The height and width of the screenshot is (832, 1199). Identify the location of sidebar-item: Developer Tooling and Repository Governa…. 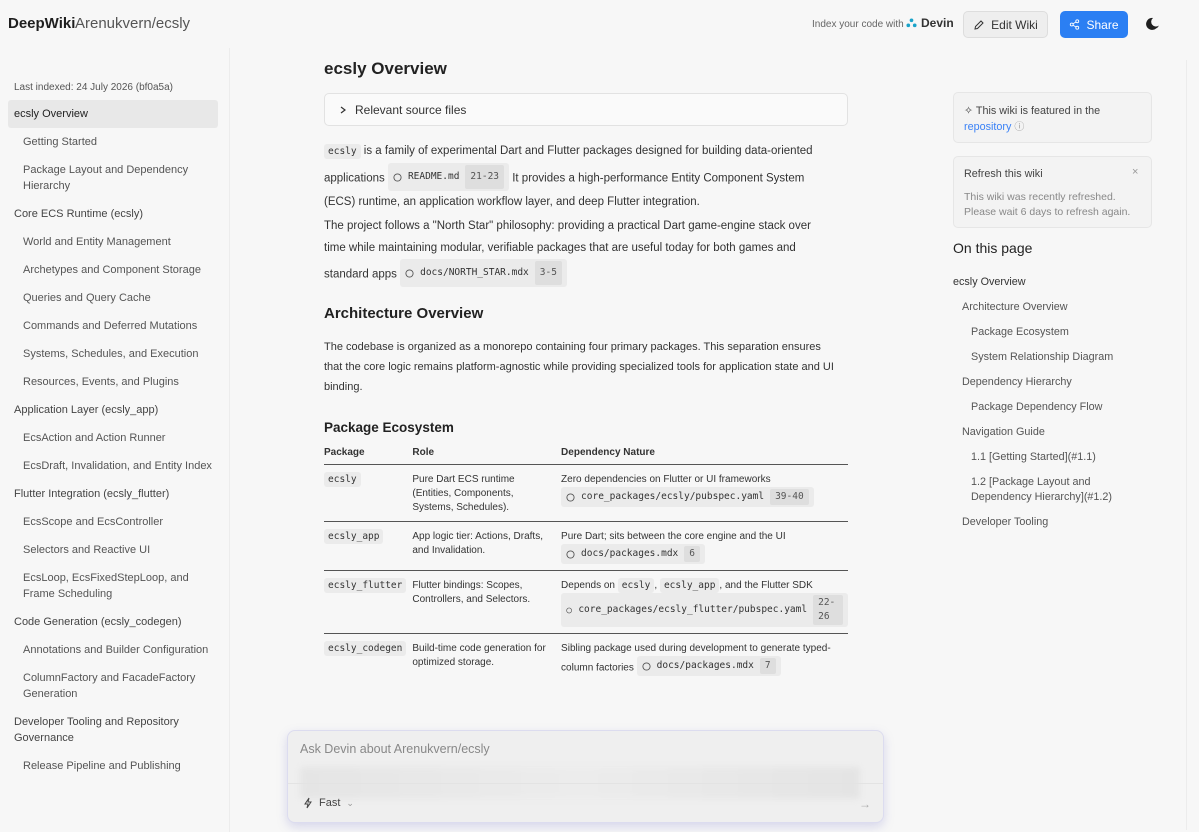
(113, 730).